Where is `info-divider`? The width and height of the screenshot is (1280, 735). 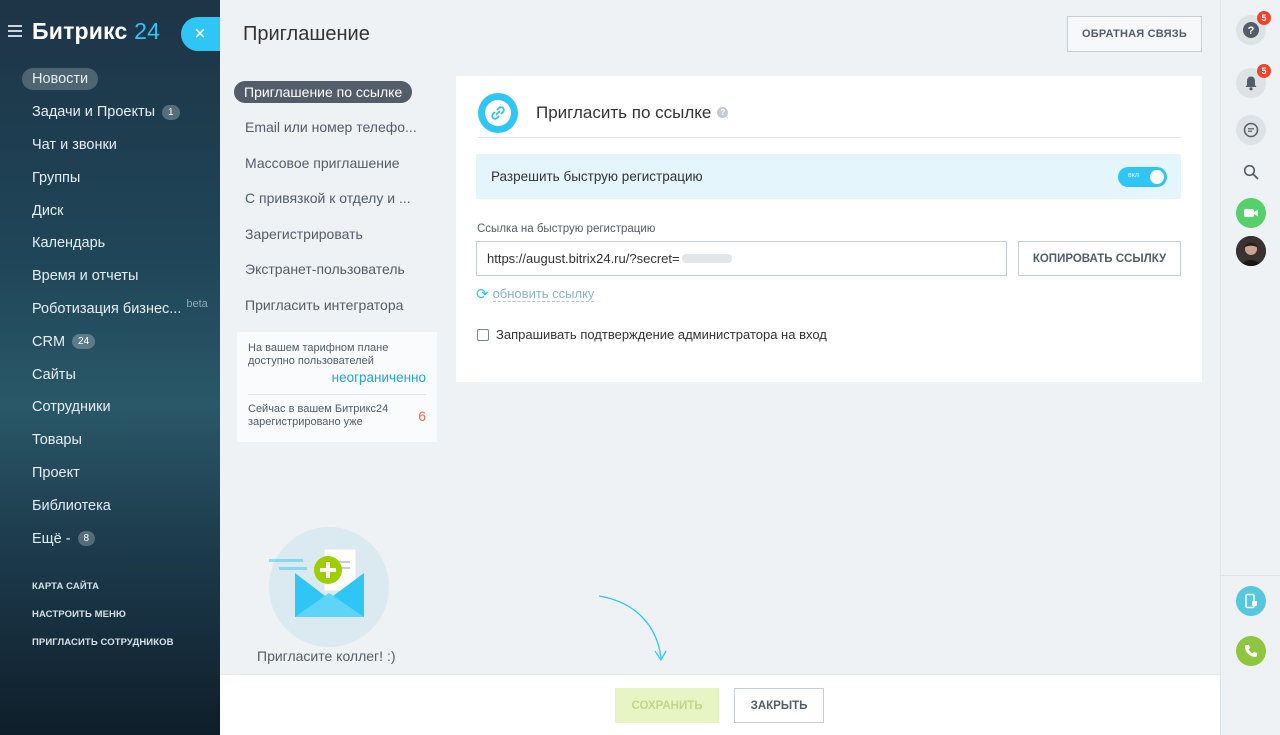
info-divider is located at coordinates (337, 394).